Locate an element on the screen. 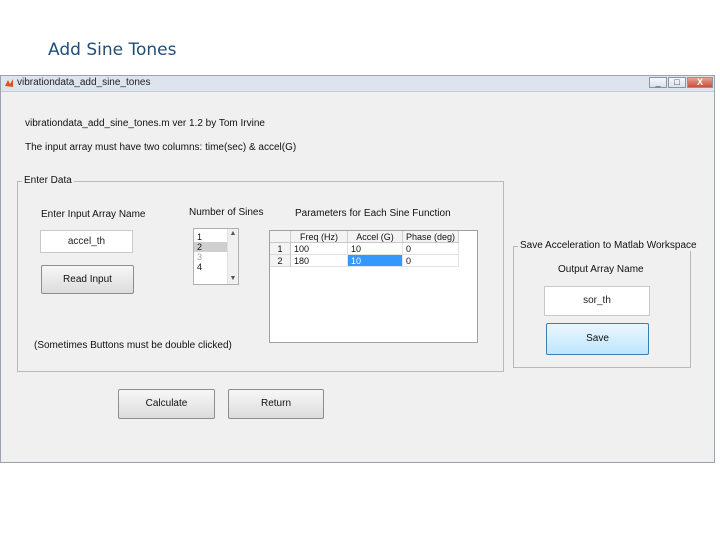 The width and height of the screenshot is (720, 540). enter-data-title: Enter Data is located at coordinates (48, 180).